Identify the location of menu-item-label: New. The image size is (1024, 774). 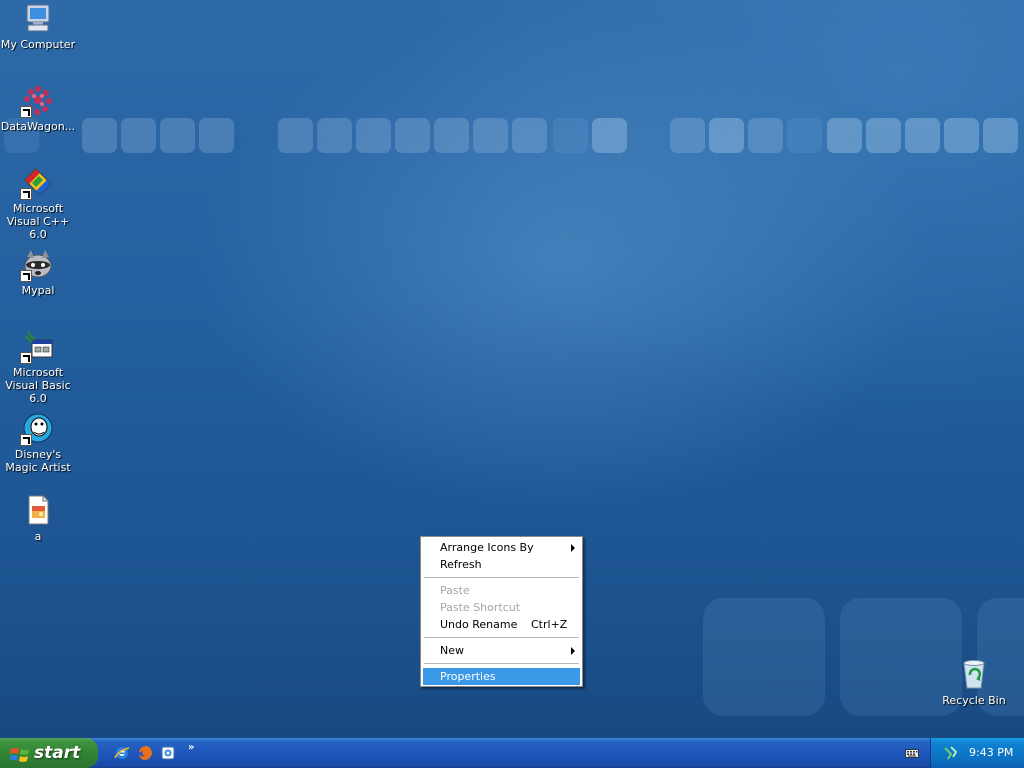
(452, 650).